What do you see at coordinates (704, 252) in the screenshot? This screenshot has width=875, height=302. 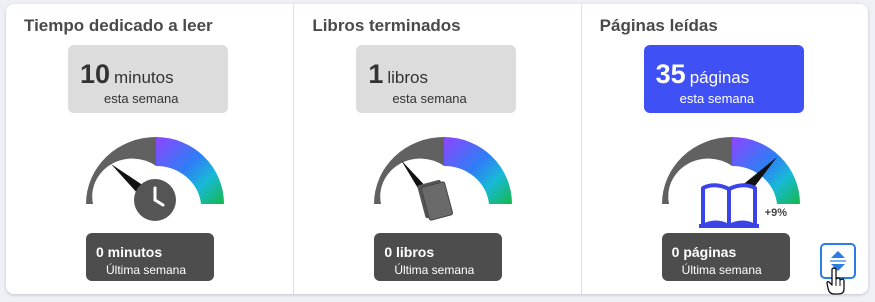 I see `last-week-value: 0 páginas` at bounding box center [704, 252].